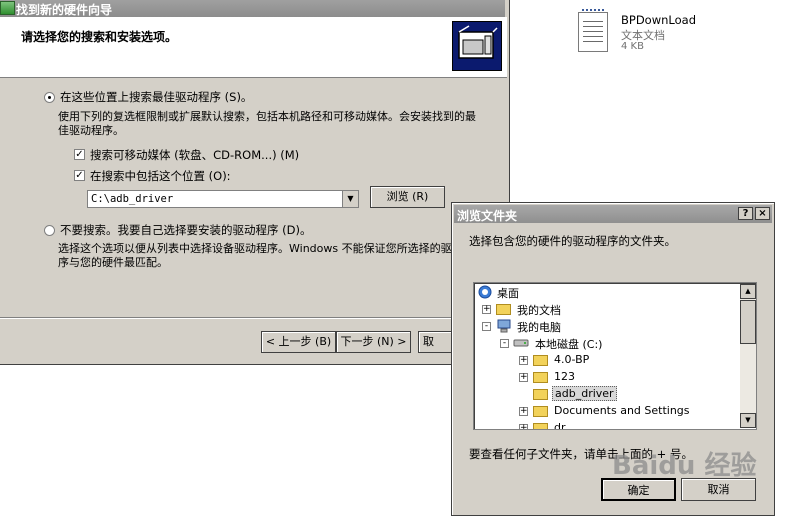 The width and height of the screenshot is (793, 525). Describe the element at coordinates (253, 47) in the screenshot. I see `wizard-header: 请选择您的搜索和安装选项。` at that location.